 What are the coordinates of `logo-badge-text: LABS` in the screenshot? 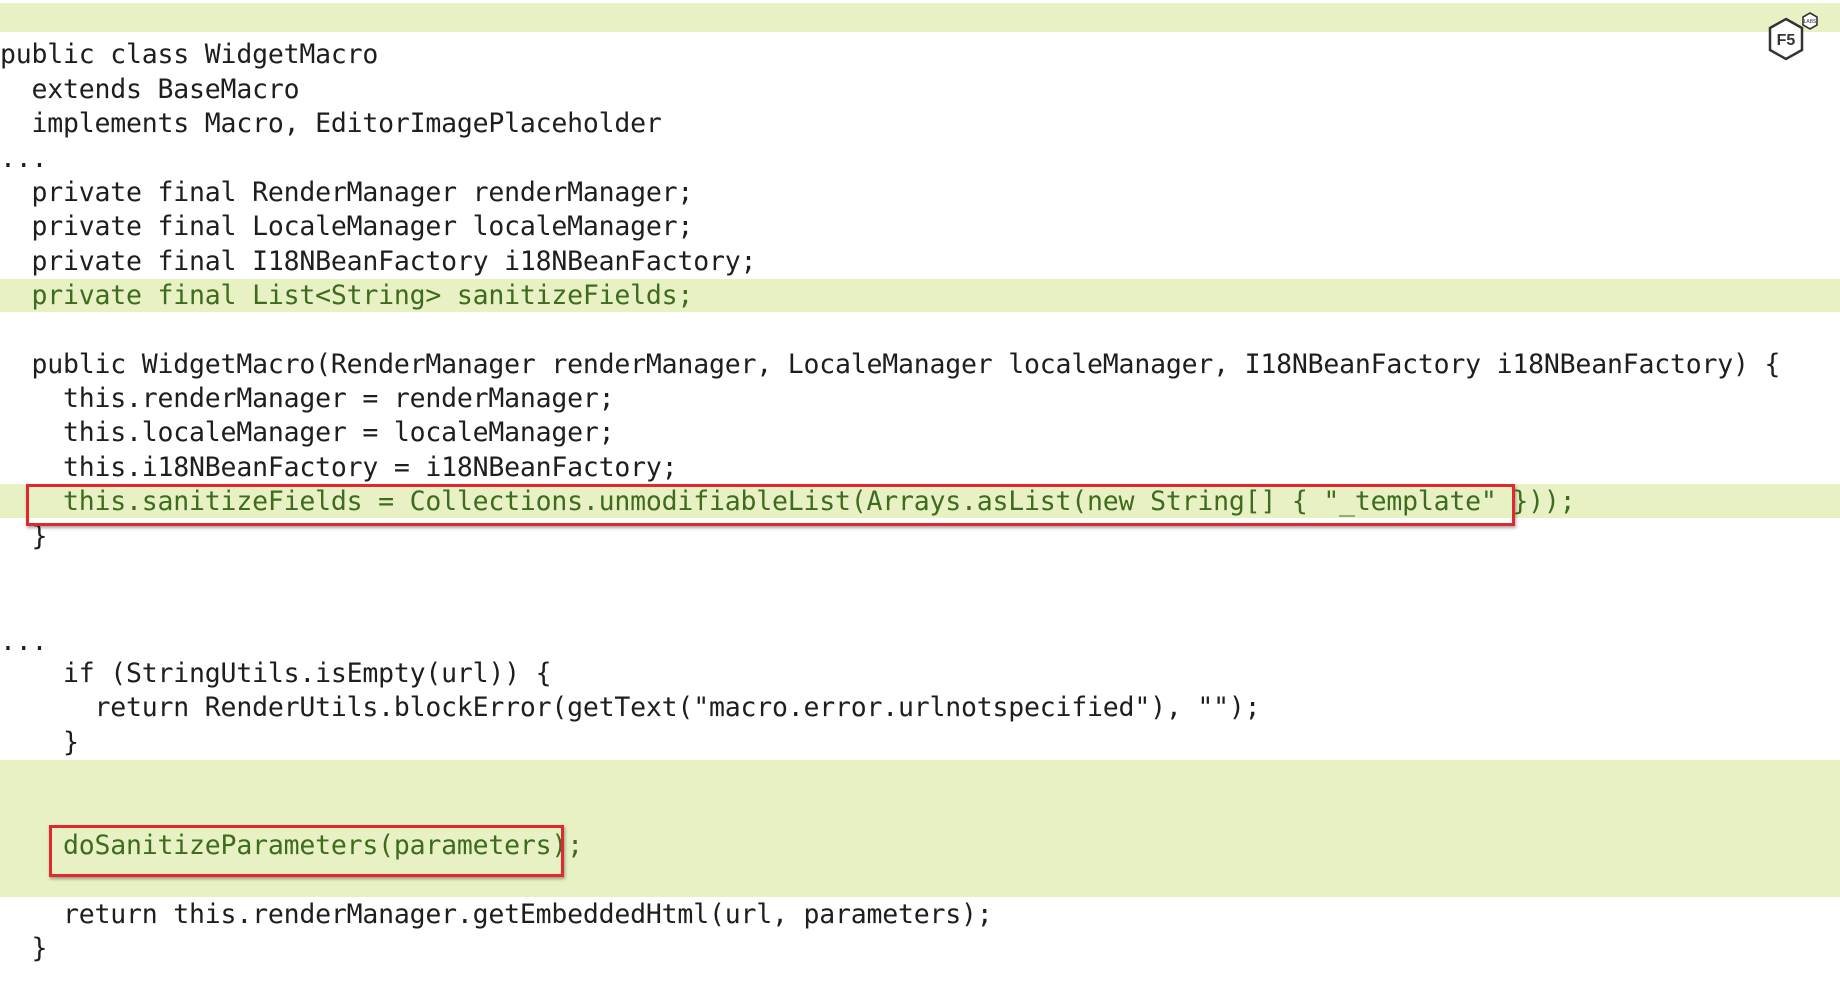 It's located at (1810, 22).